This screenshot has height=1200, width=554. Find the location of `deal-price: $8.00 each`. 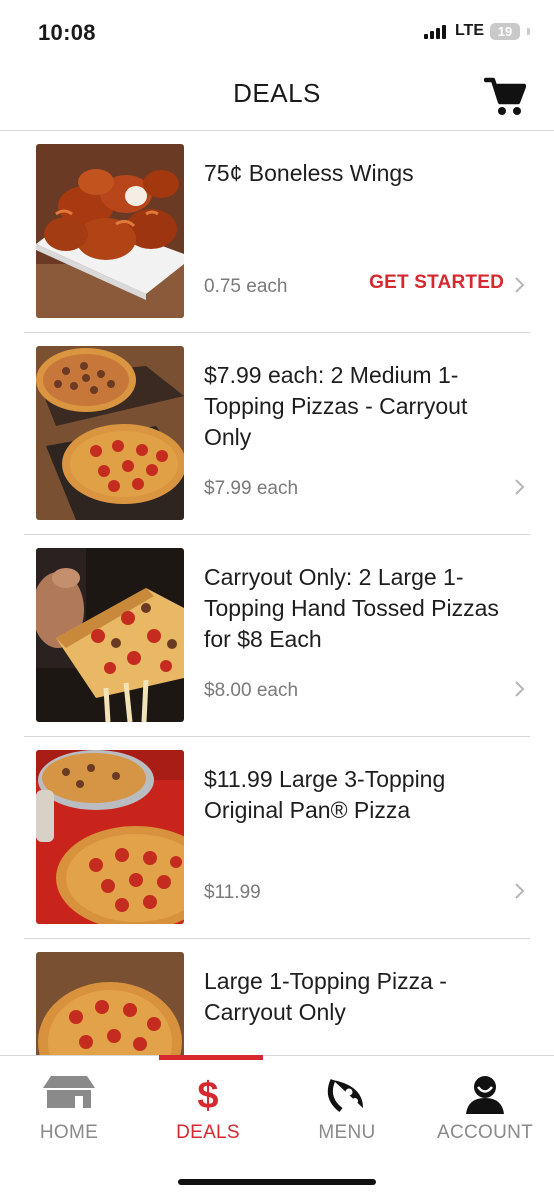

deal-price: $8.00 each is located at coordinates (251, 690).